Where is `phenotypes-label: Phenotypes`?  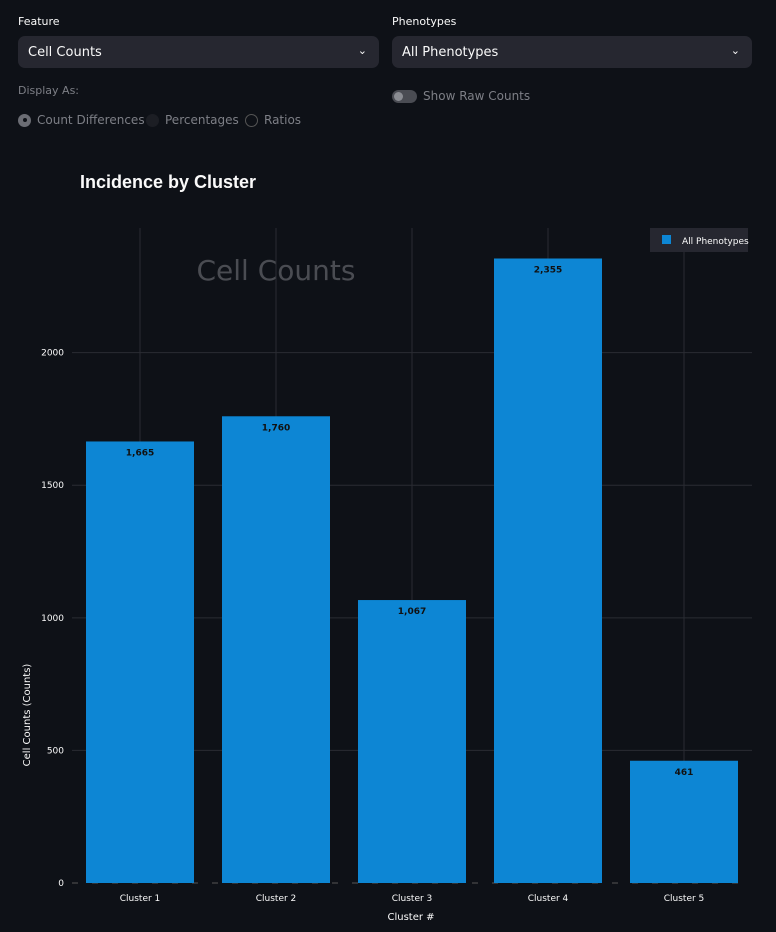 phenotypes-label: Phenotypes is located at coordinates (424, 21).